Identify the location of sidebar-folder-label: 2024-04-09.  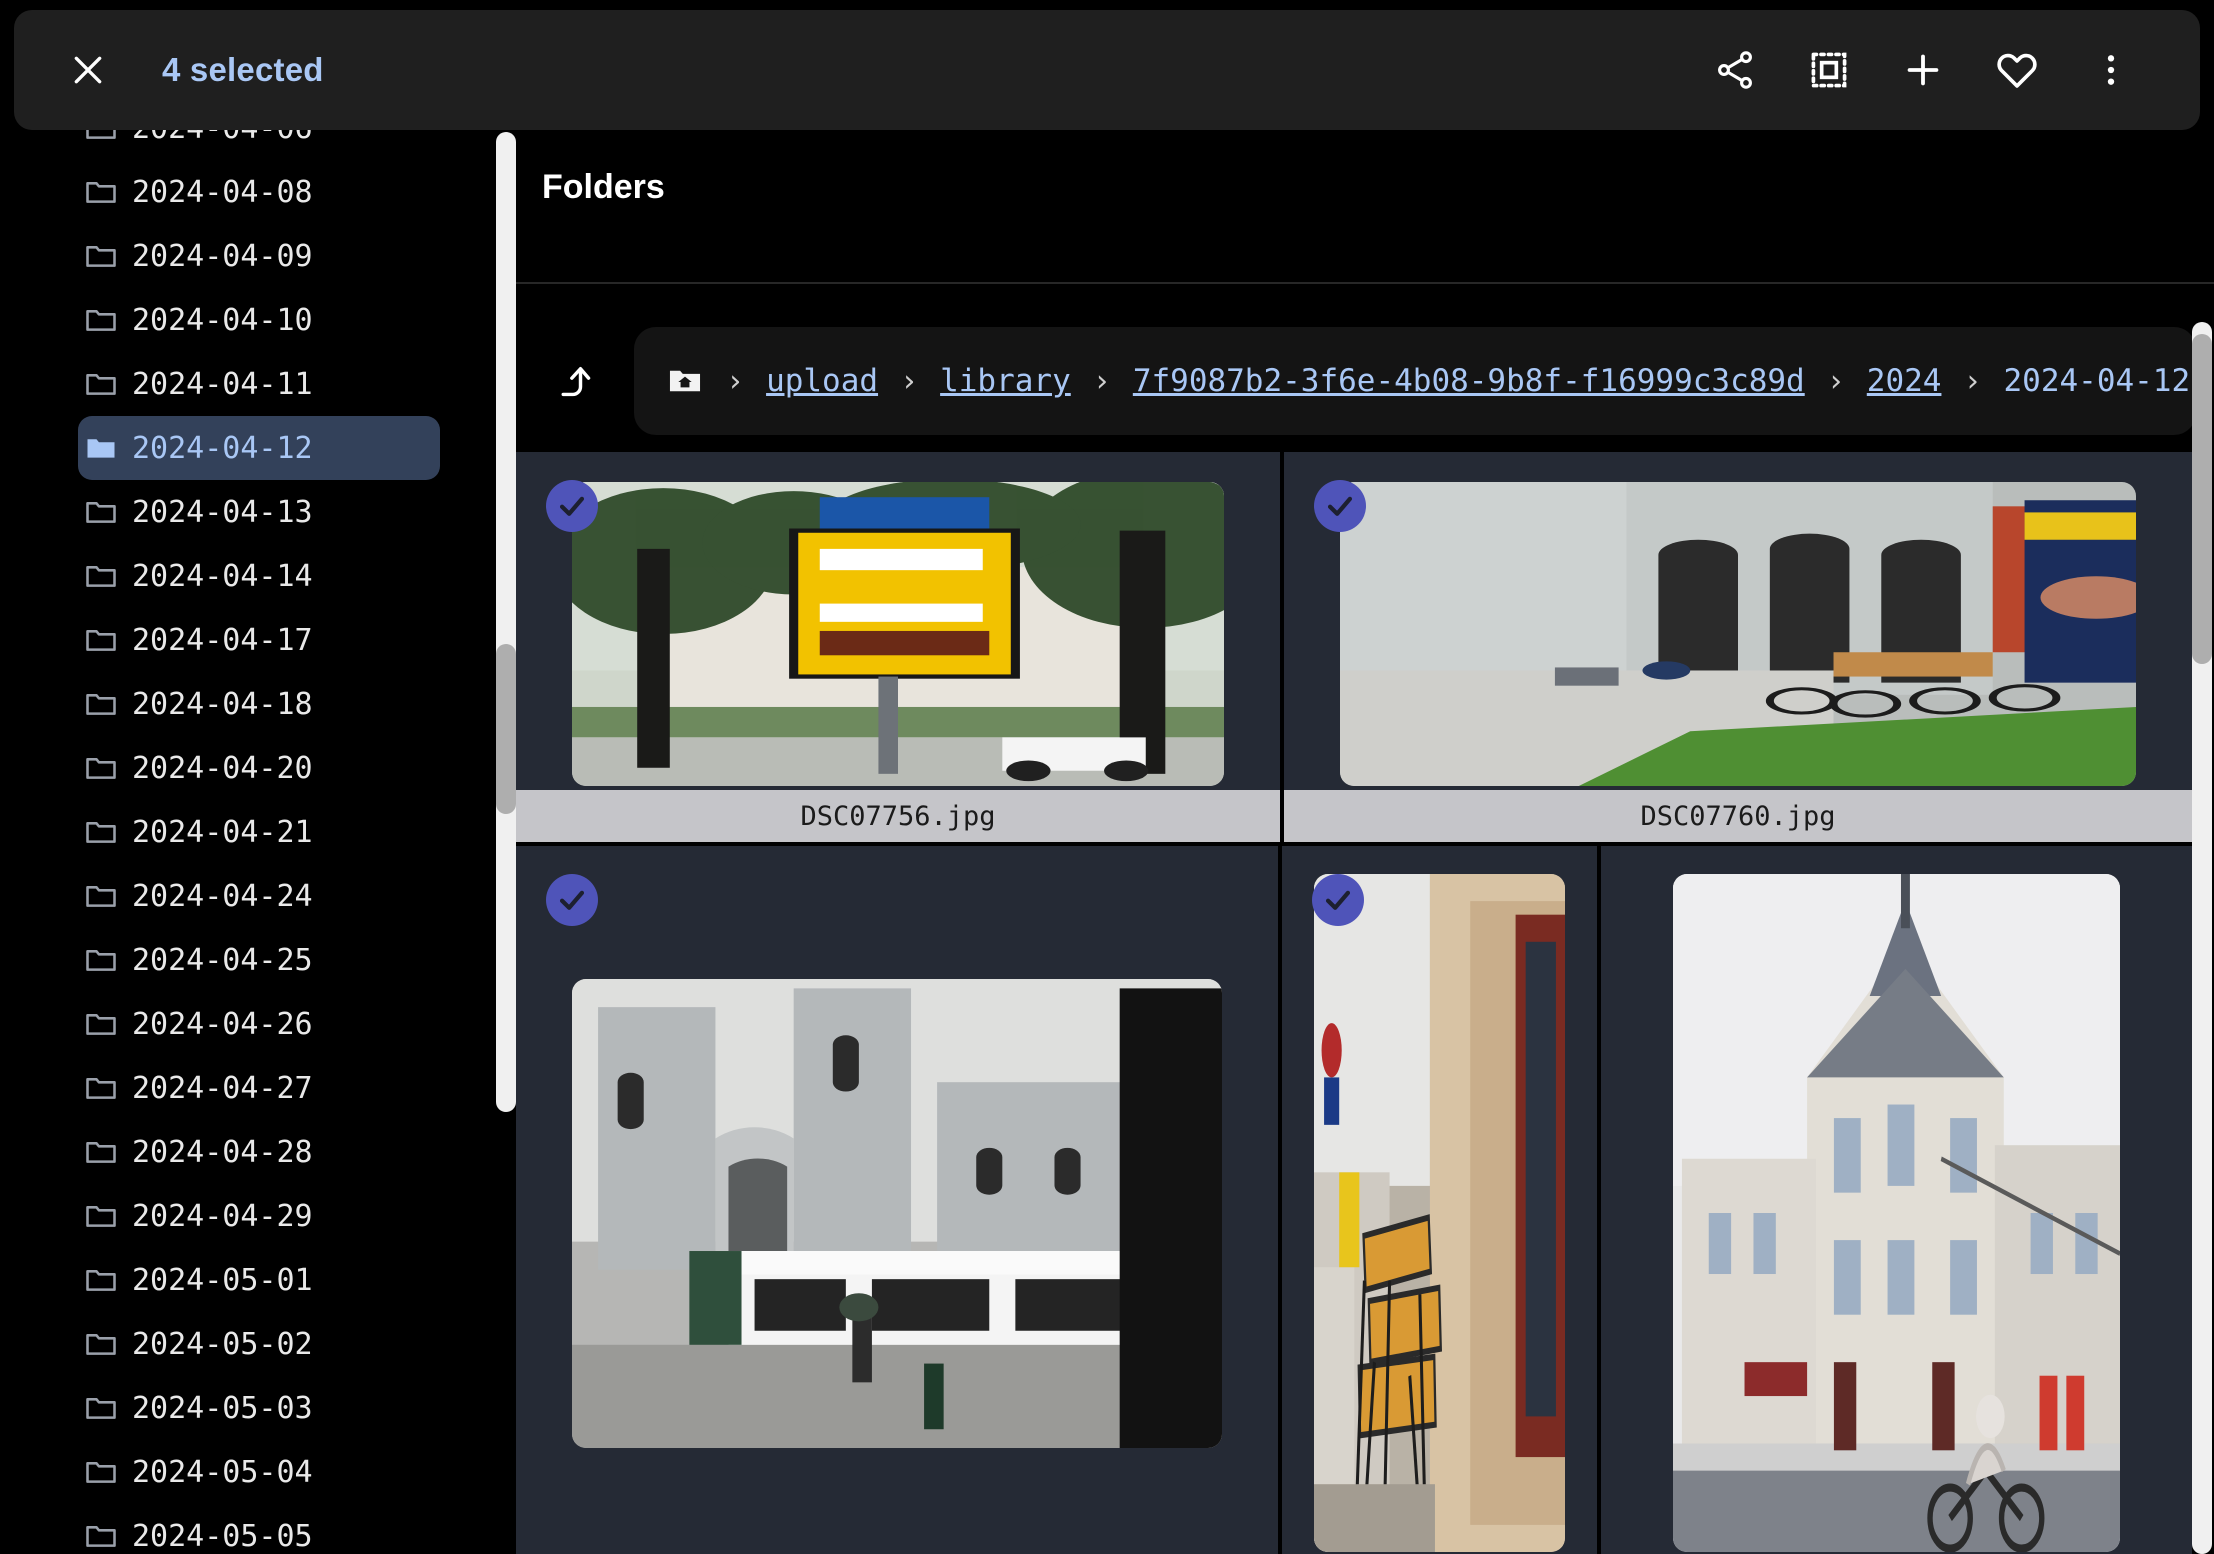
(222, 256).